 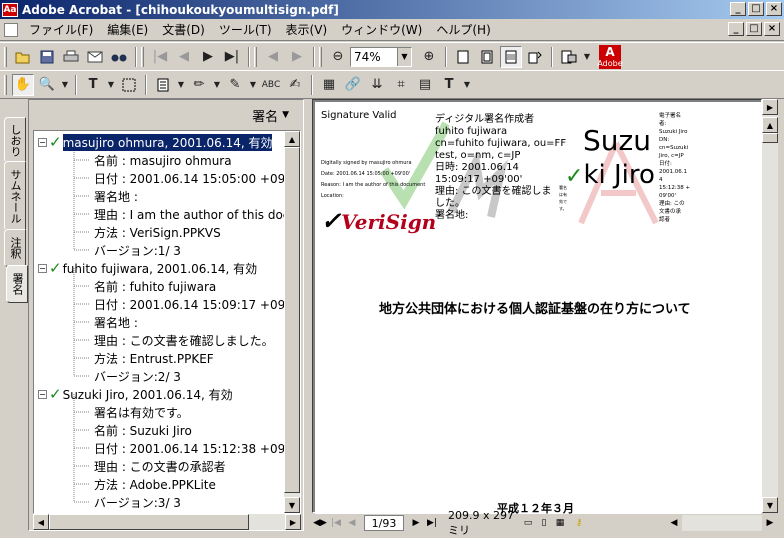 What do you see at coordinates (15, 196) in the screenshot?
I see `tab-thumbnails: サムネール` at bounding box center [15, 196].